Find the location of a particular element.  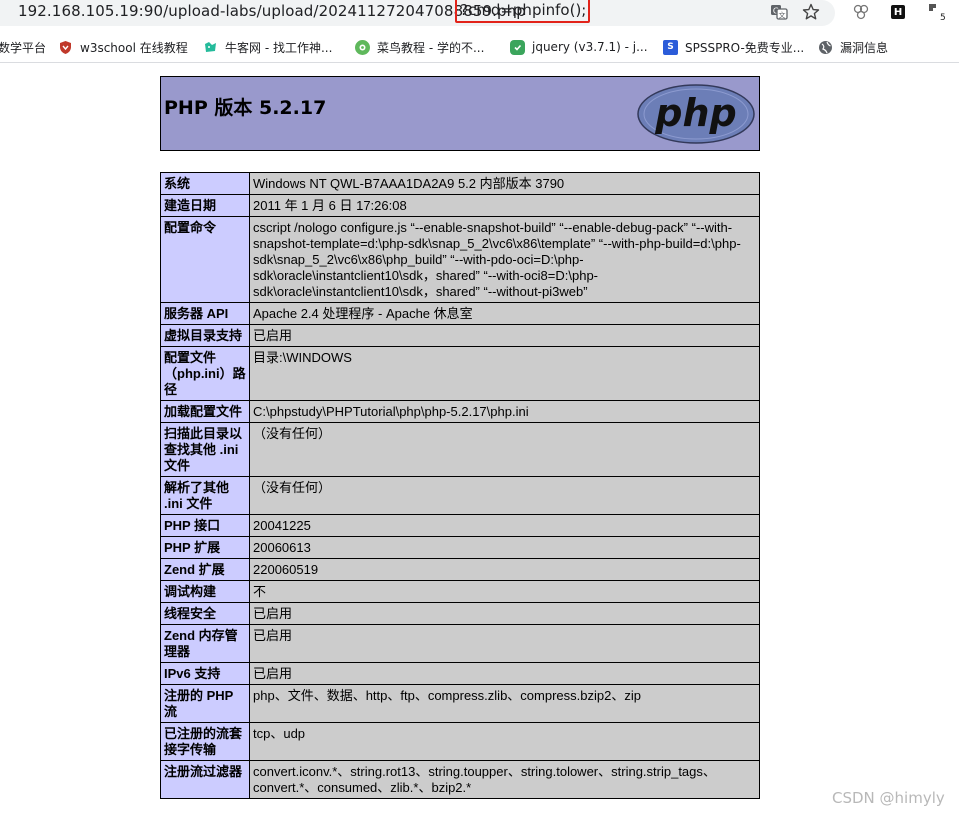

table-row: PHP 扩展 20060613 is located at coordinates (460, 547).